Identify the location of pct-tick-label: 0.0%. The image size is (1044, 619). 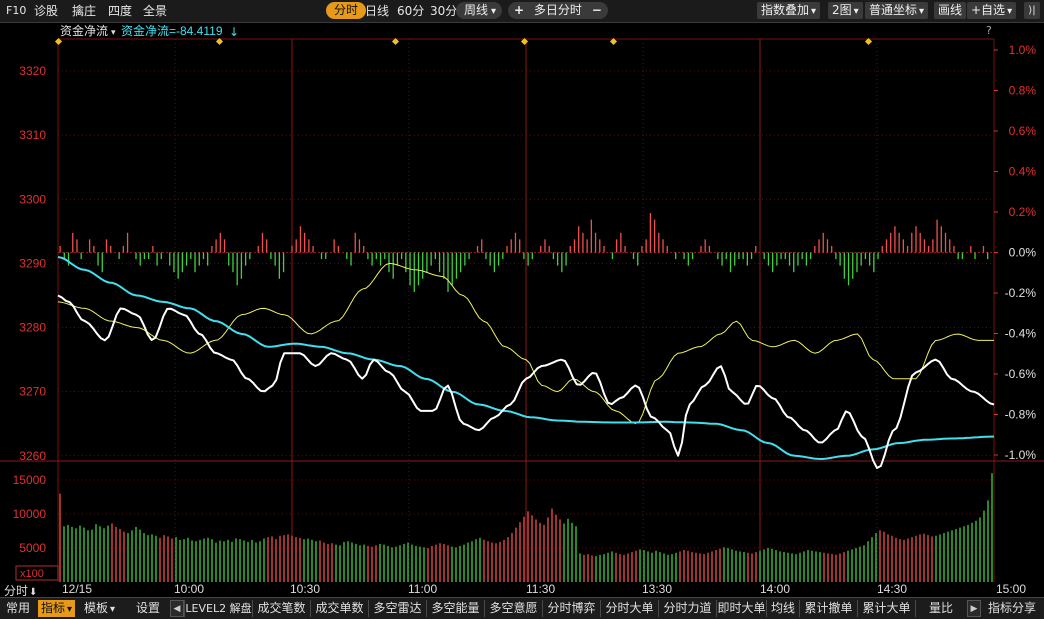
(1023, 253).